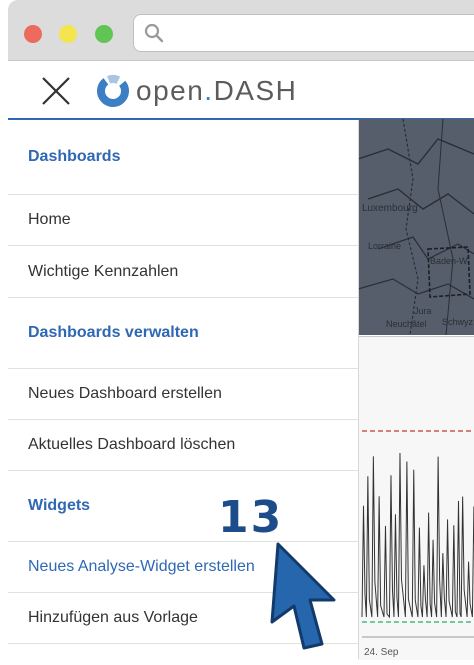 This screenshot has width=474, height=665. What do you see at coordinates (183, 219) in the screenshot?
I see `sidebar-item-home: Home` at bounding box center [183, 219].